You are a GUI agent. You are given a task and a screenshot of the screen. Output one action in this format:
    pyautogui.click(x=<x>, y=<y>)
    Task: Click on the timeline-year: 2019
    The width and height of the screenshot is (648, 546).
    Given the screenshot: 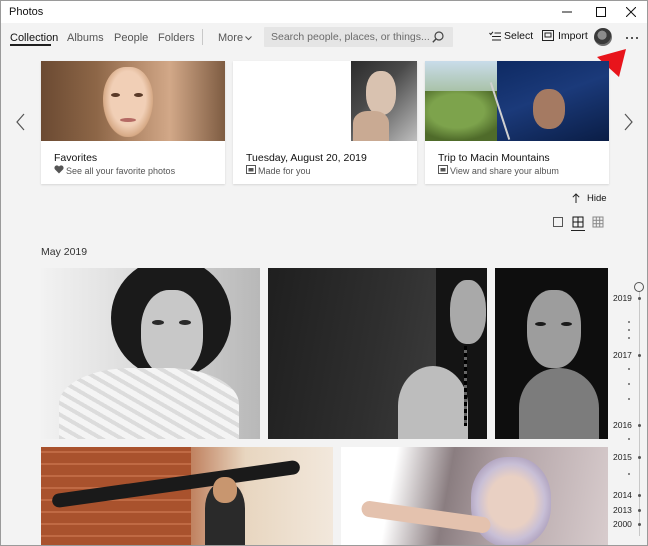 What is the action you would take?
    pyautogui.click(x=622, y=298)
    